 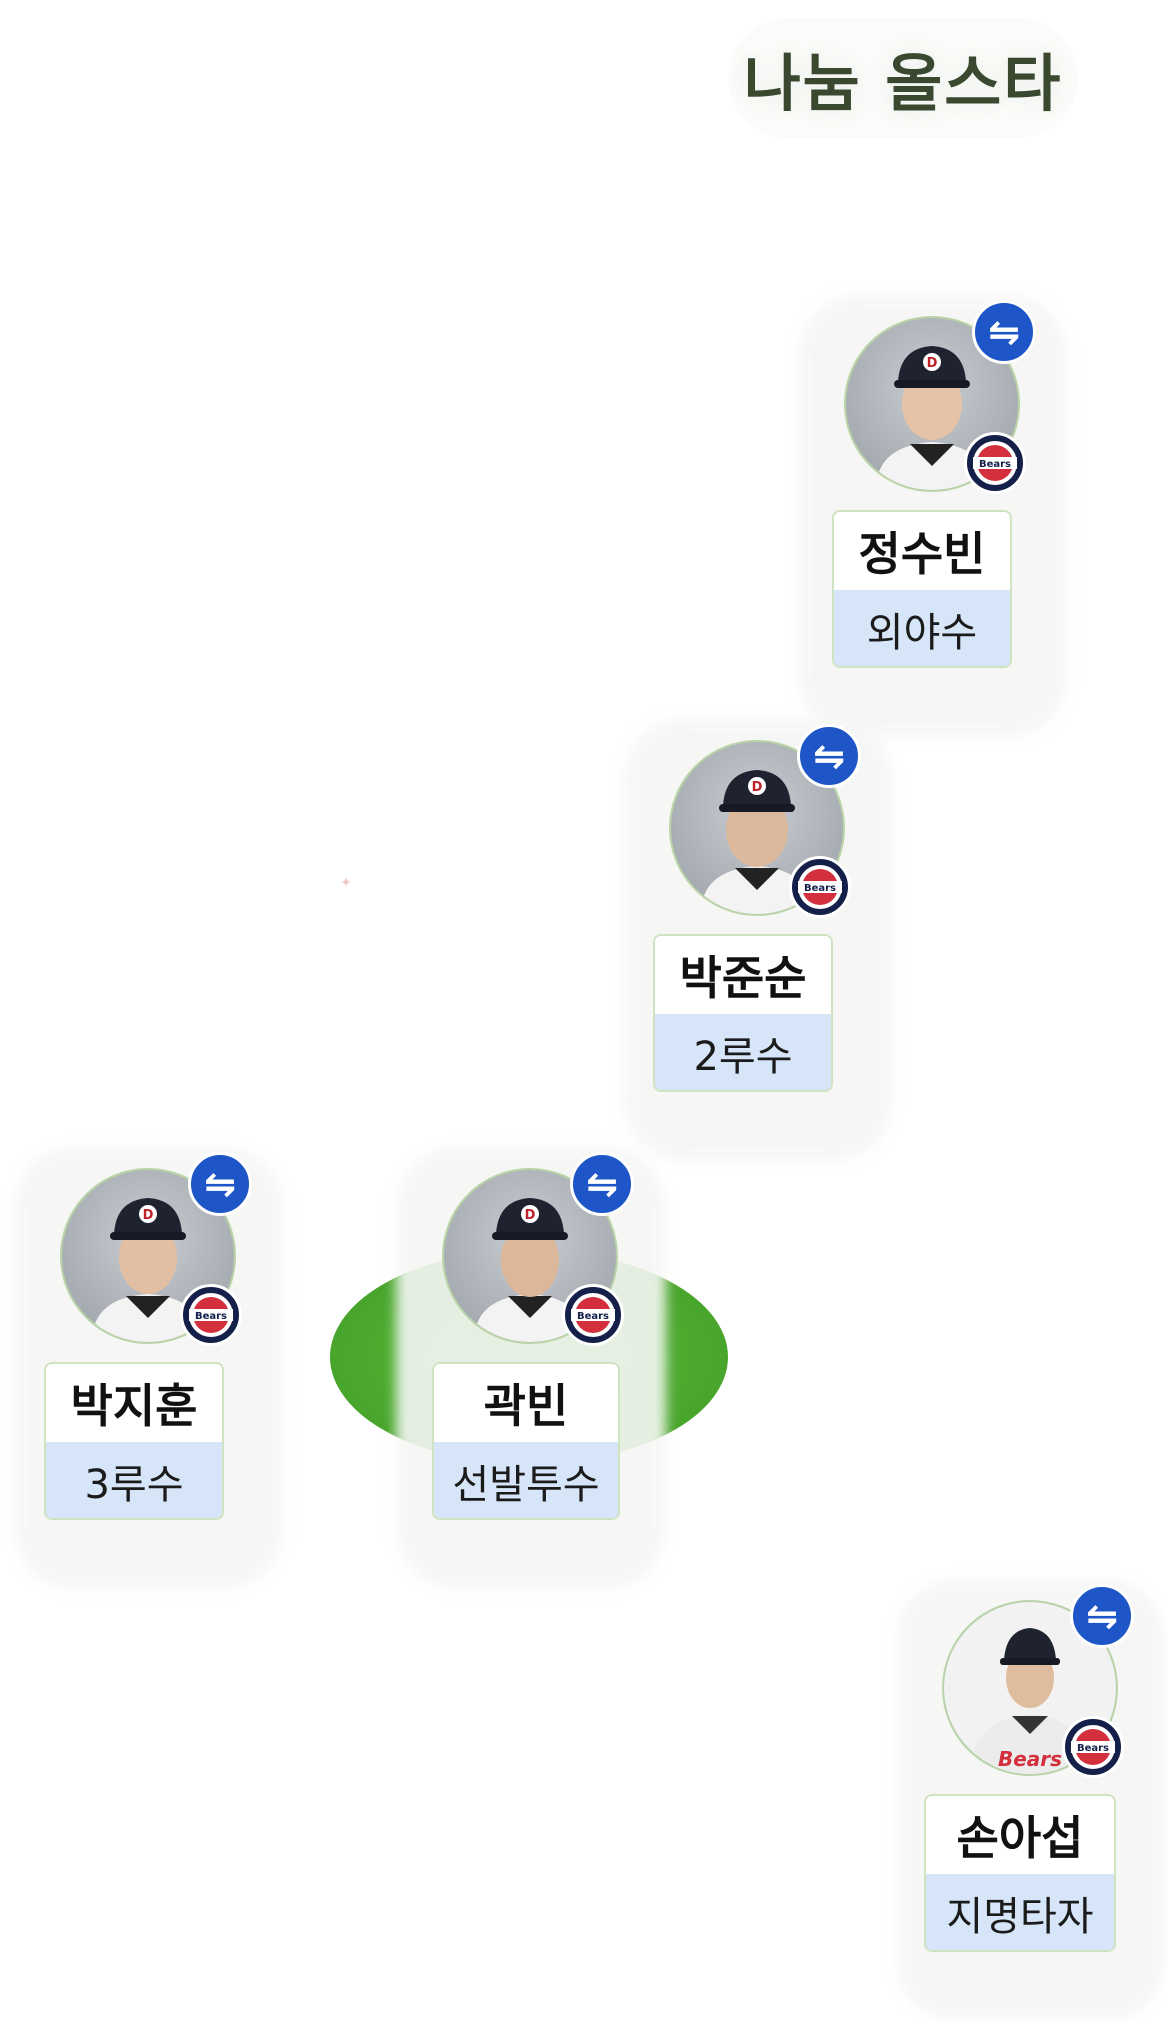 I want to click on faint-watermark: ✦, so click(x=346, y=883).